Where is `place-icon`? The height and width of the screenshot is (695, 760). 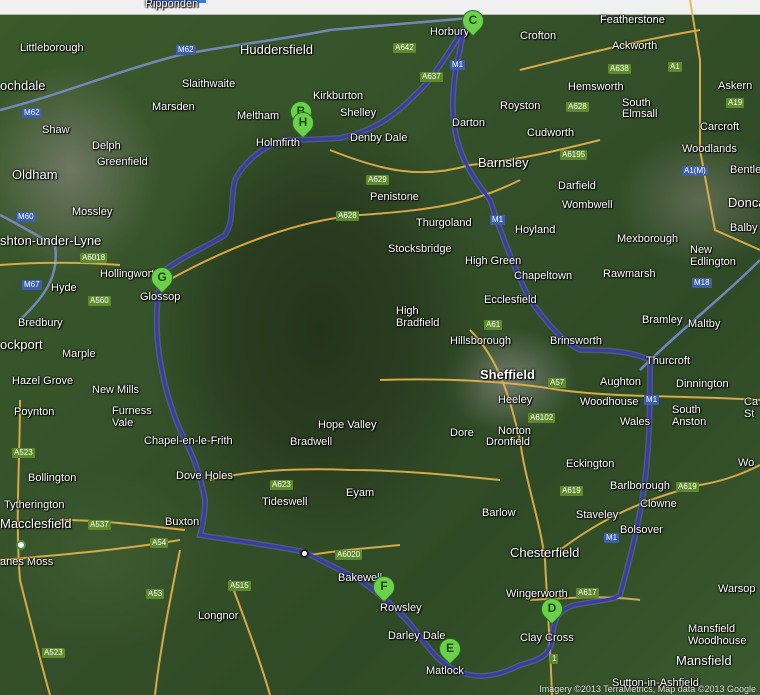 place-icon is located at coordinates (21, 545).